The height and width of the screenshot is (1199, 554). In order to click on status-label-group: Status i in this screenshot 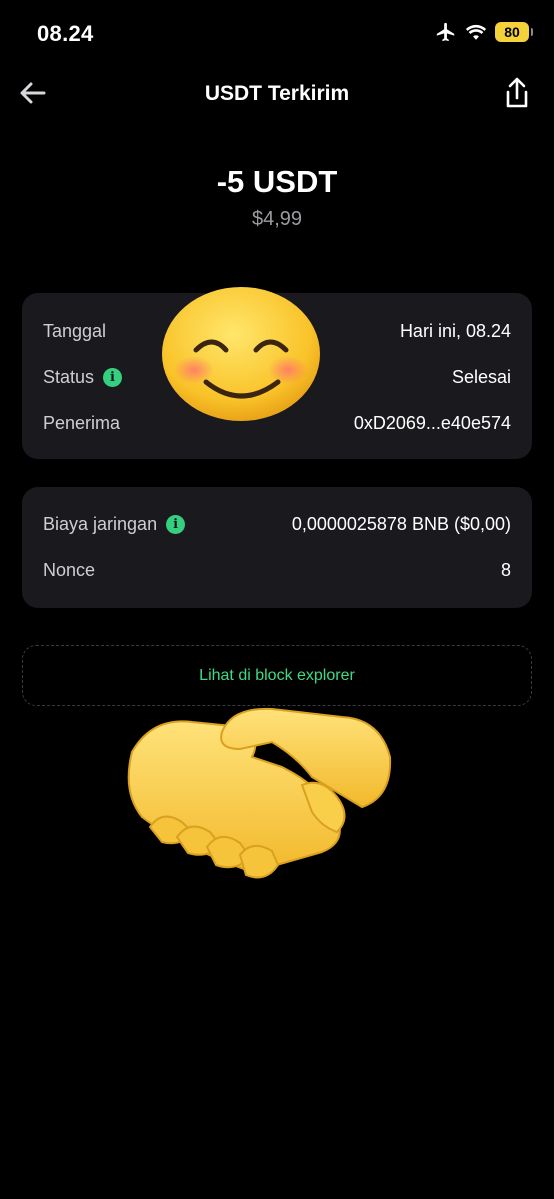, I will do `click(83, 377)`.